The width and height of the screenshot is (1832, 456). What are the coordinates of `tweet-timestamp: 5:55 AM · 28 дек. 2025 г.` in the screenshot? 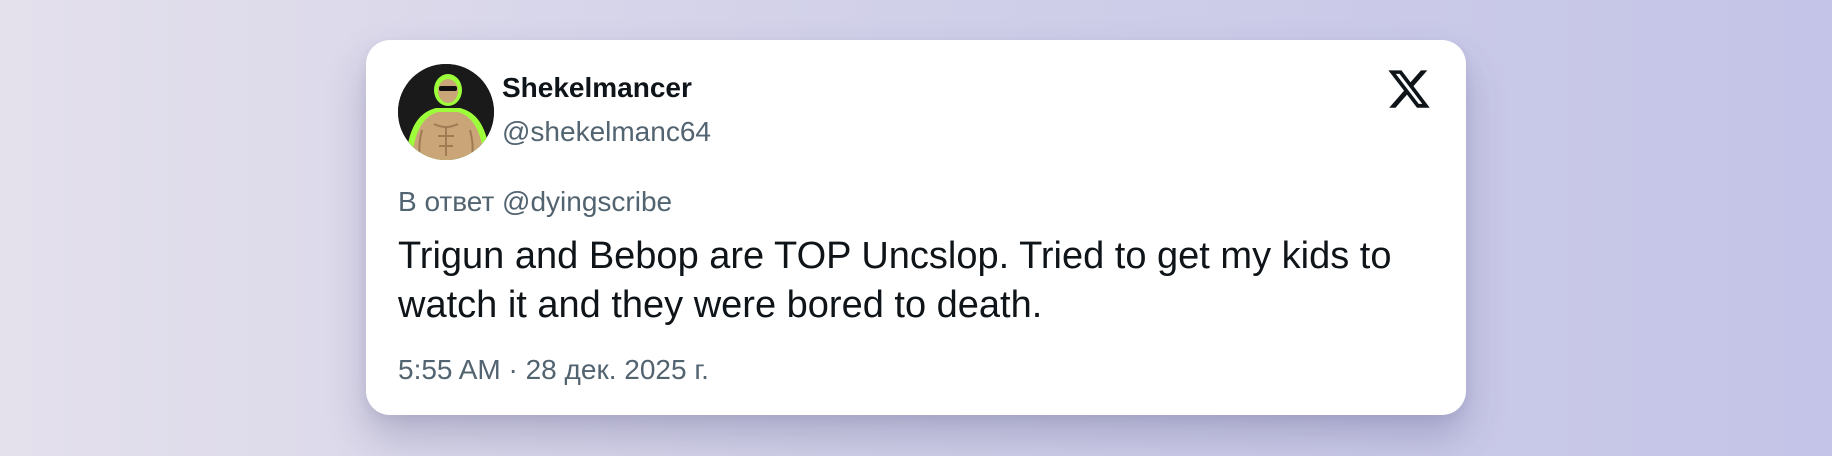 It's located at (553, 370).